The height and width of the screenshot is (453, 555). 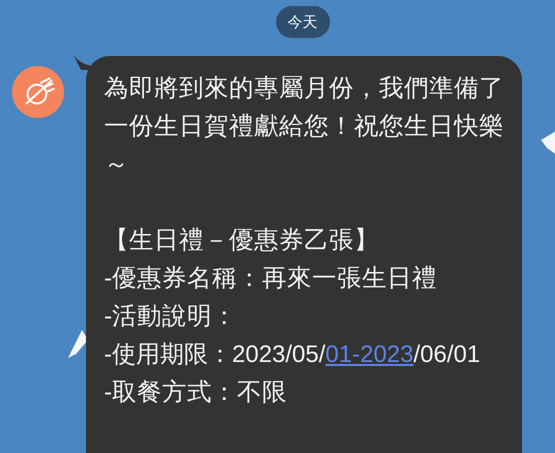 What do you see at coordinates (196, 393) in the screenshot?
I see `message-text: -取餐方式：不限` at bounding box center [196, 393].